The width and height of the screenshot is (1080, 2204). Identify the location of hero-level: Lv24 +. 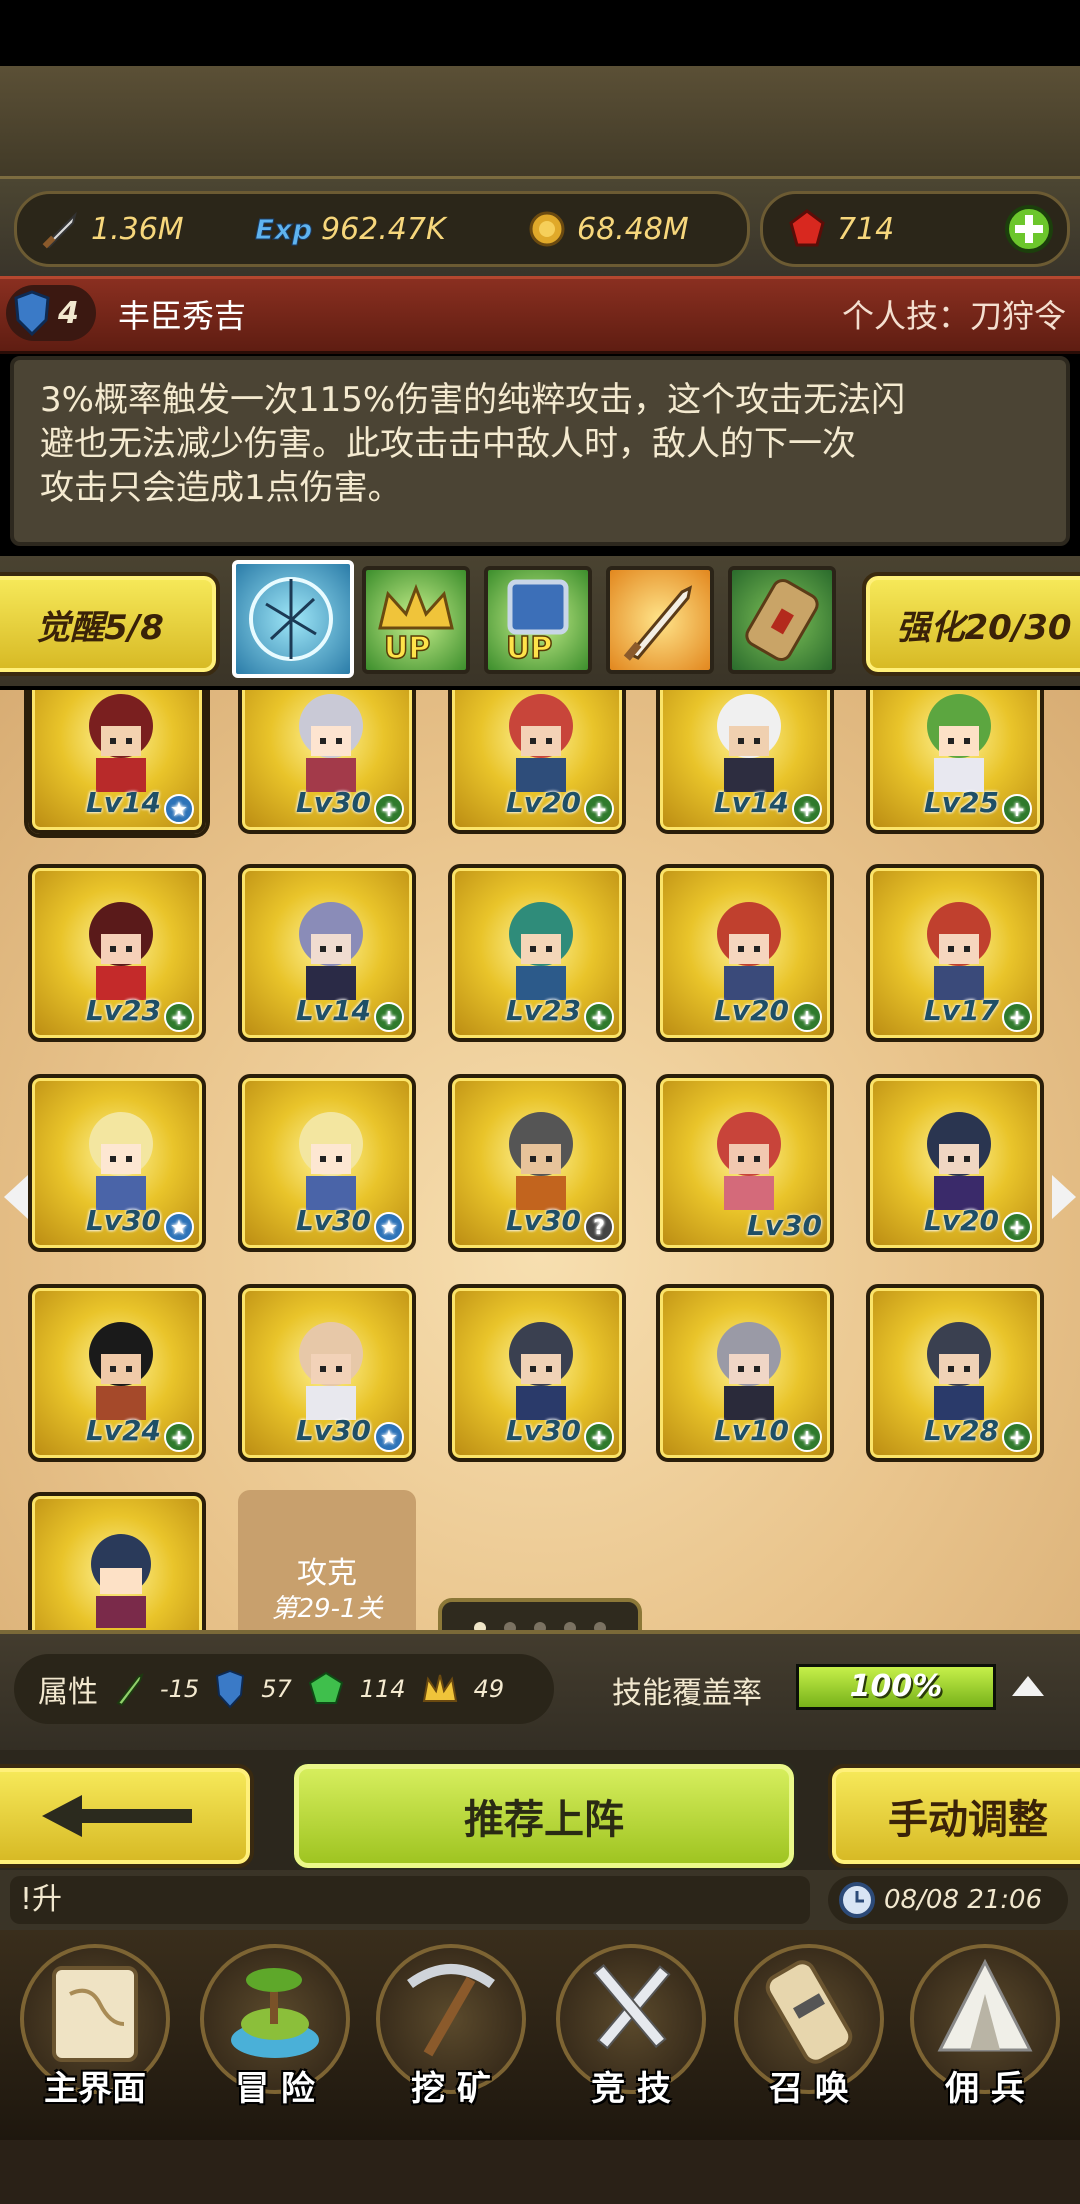
(140, 1433).